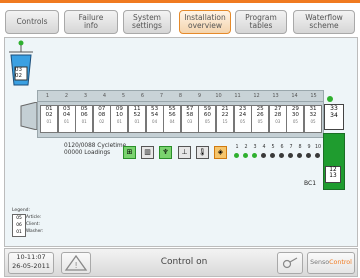 Image resolution: width=360 pixels, height=278 pixels. I want to click on compartment-cell: 01 02 01, so click(49, 119).